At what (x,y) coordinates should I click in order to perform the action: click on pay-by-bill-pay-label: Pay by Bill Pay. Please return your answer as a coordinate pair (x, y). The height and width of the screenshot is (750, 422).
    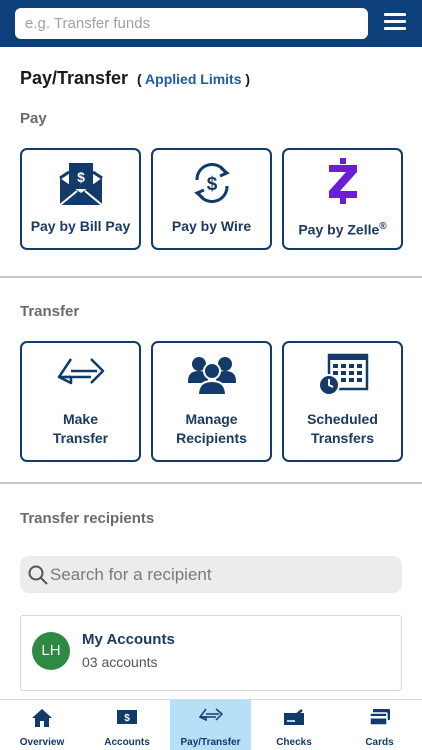
    Looking at the image, I should click on (80, 226).